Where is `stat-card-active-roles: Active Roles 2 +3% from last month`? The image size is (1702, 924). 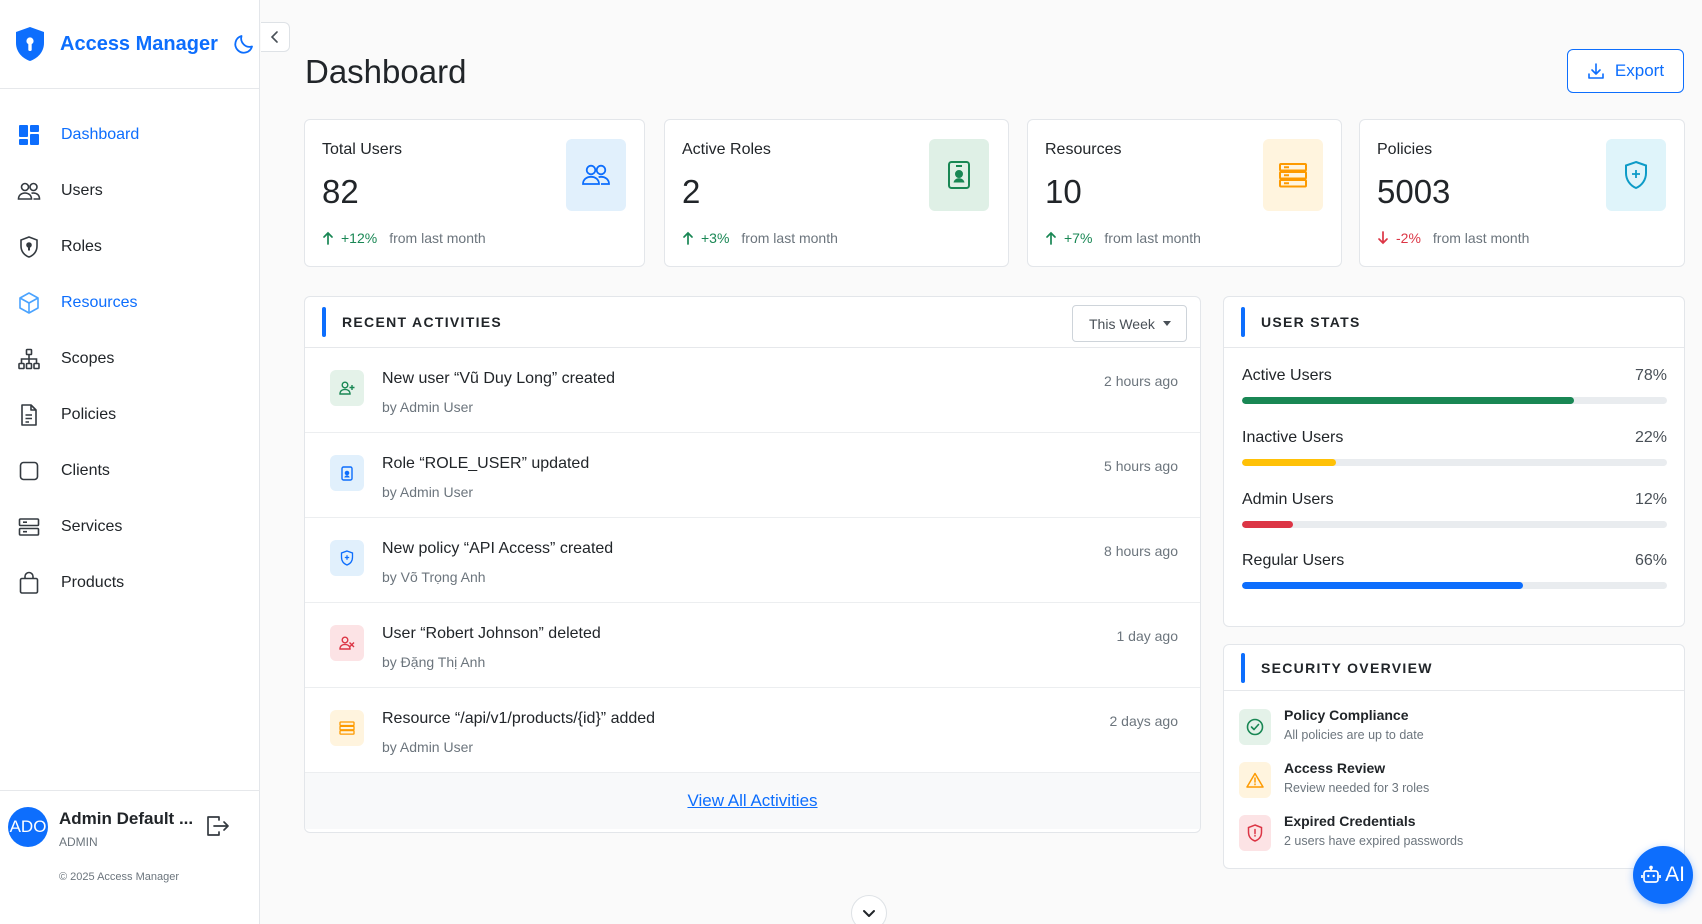 stat-card-active-roles: Active Roles 2 +3% from last month is located at coordinates (836, 193).